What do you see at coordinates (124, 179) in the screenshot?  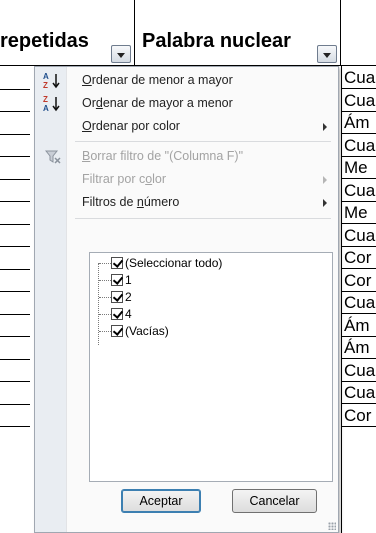 I see `menu-item-label: Filtrar por color` at bounding box center [124, 179].